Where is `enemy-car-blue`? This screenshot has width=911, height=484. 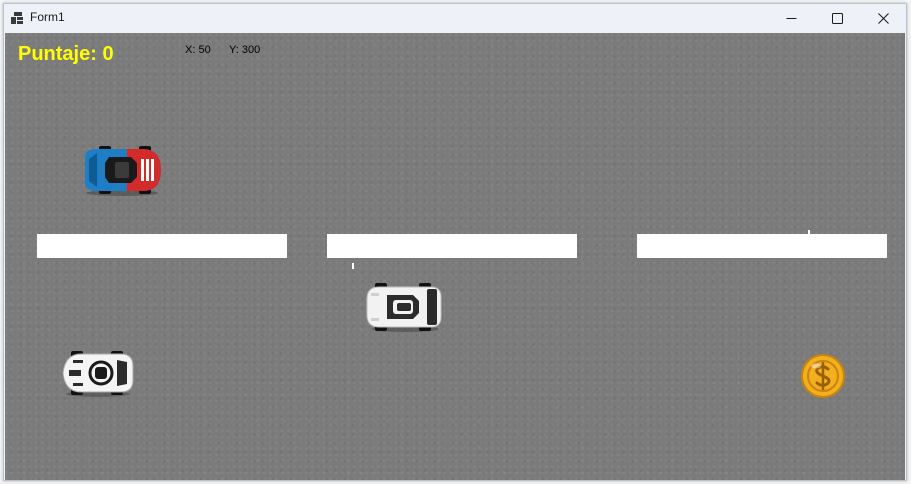
enemy-car-blue is located at coordinates (123, 171).